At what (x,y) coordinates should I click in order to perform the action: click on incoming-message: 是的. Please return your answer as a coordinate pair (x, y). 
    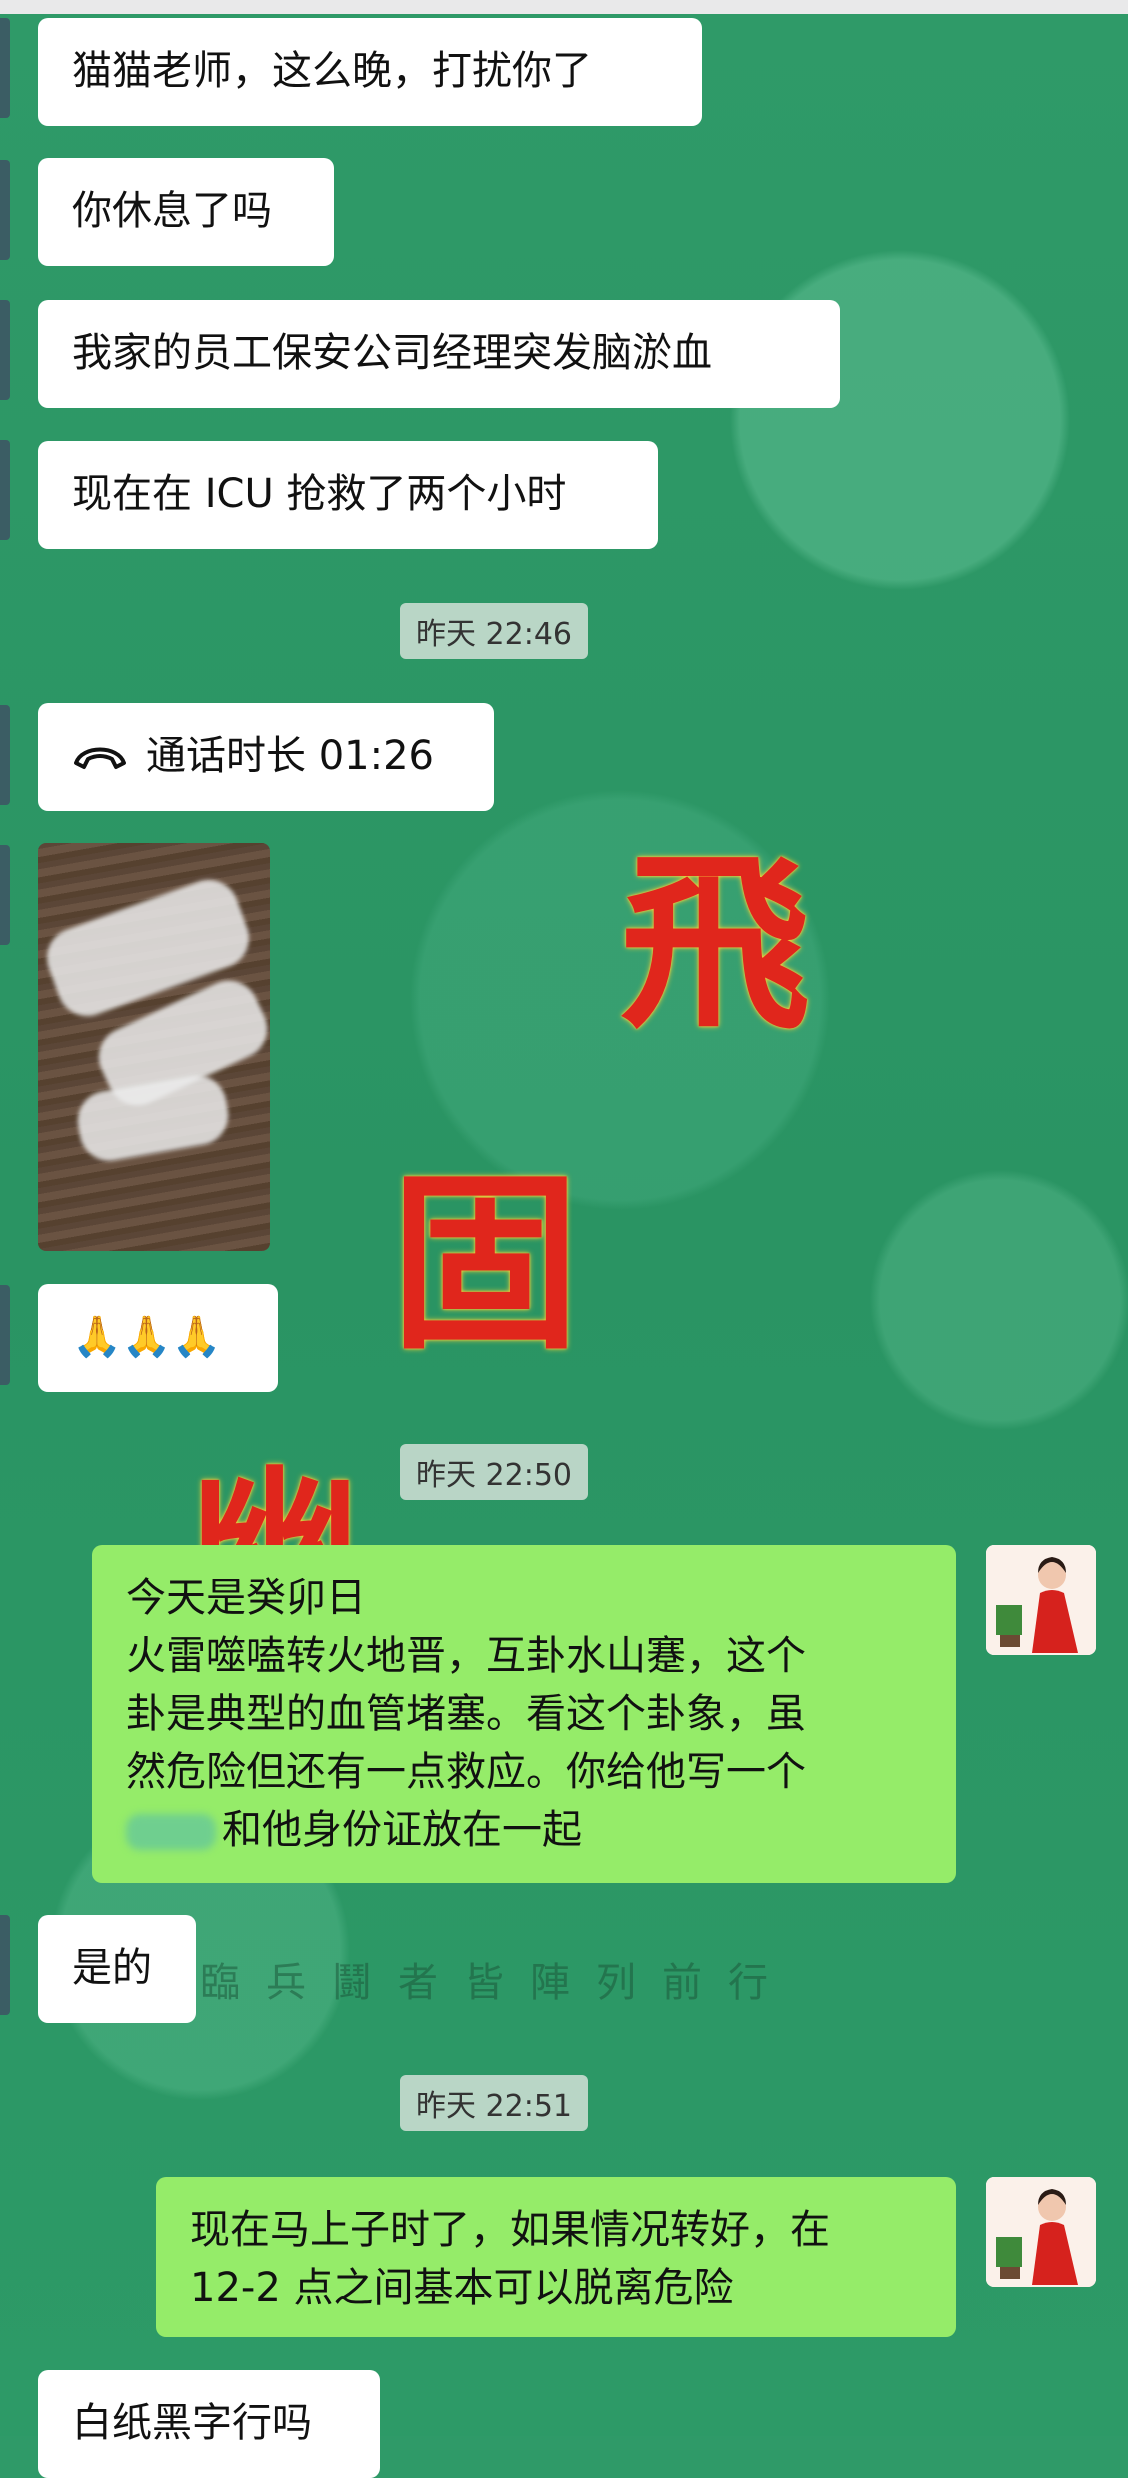
    Looking at the image, I should click on (117, 1969).